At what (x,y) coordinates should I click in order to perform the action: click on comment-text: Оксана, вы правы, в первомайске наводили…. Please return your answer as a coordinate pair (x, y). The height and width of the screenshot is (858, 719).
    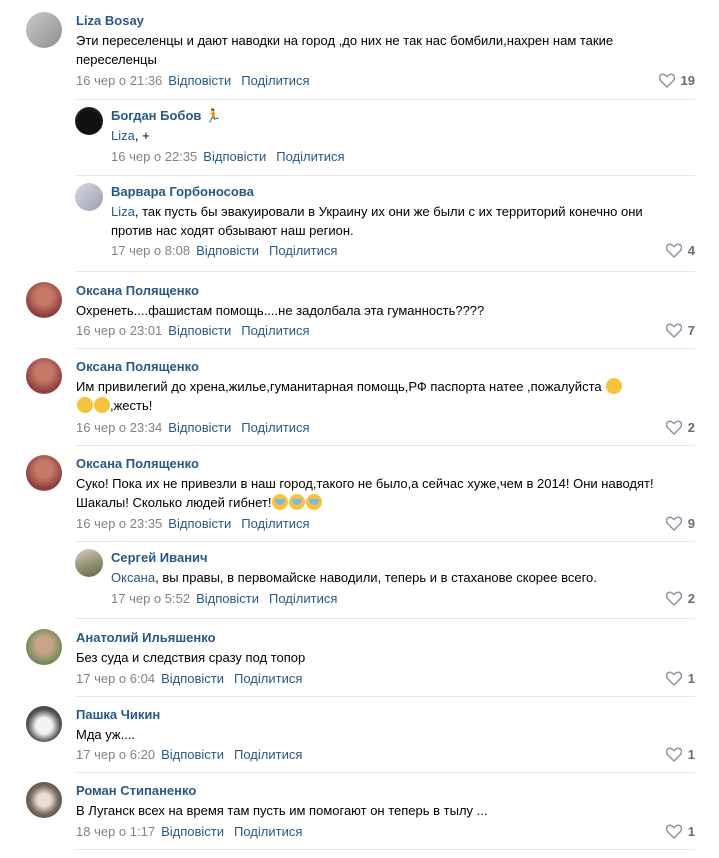
    Looking at the image, I should click on (354, 577).